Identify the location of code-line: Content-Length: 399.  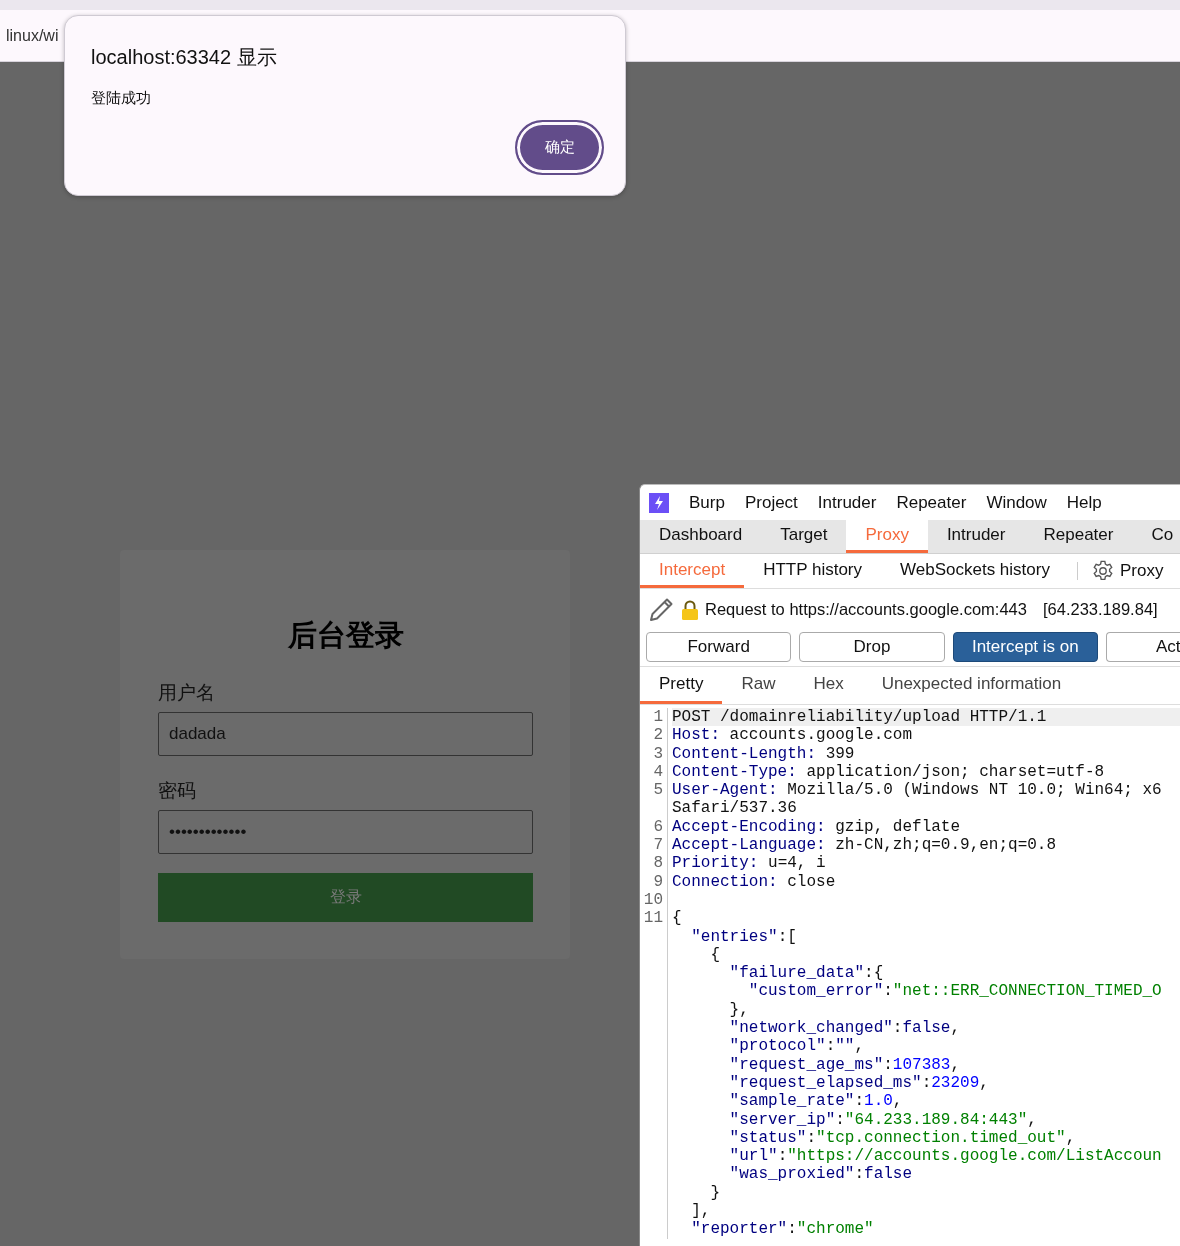
(763, 753).